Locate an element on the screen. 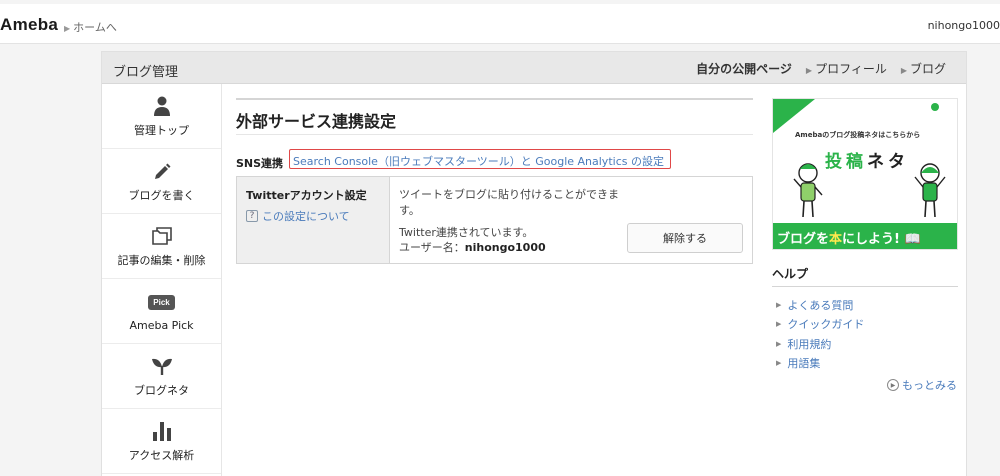  help-link-terms: ▶ 利用規約 is located at coordinates (865, 344).